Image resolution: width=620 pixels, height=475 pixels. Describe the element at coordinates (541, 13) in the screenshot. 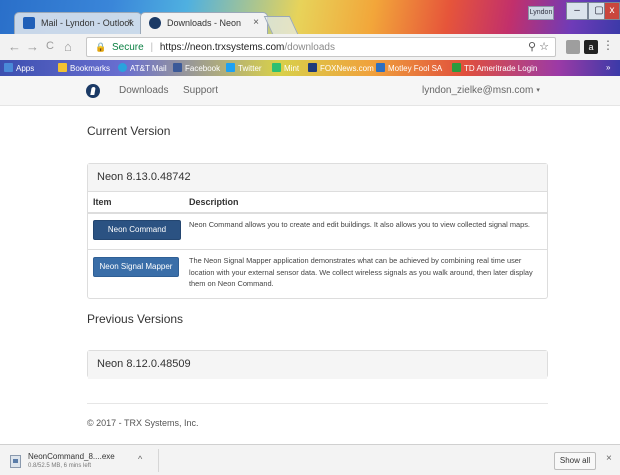

I see `profile-button: Lyndon` at that location.